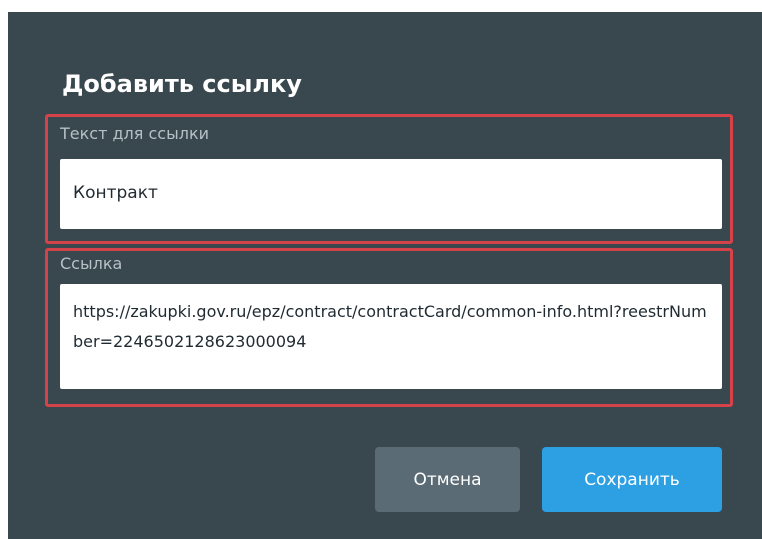  What do you see at coordinates (182, 84) in the screenshot?
I see `dialog-title: Добавить ссылку` at bounding box center [182, 84].